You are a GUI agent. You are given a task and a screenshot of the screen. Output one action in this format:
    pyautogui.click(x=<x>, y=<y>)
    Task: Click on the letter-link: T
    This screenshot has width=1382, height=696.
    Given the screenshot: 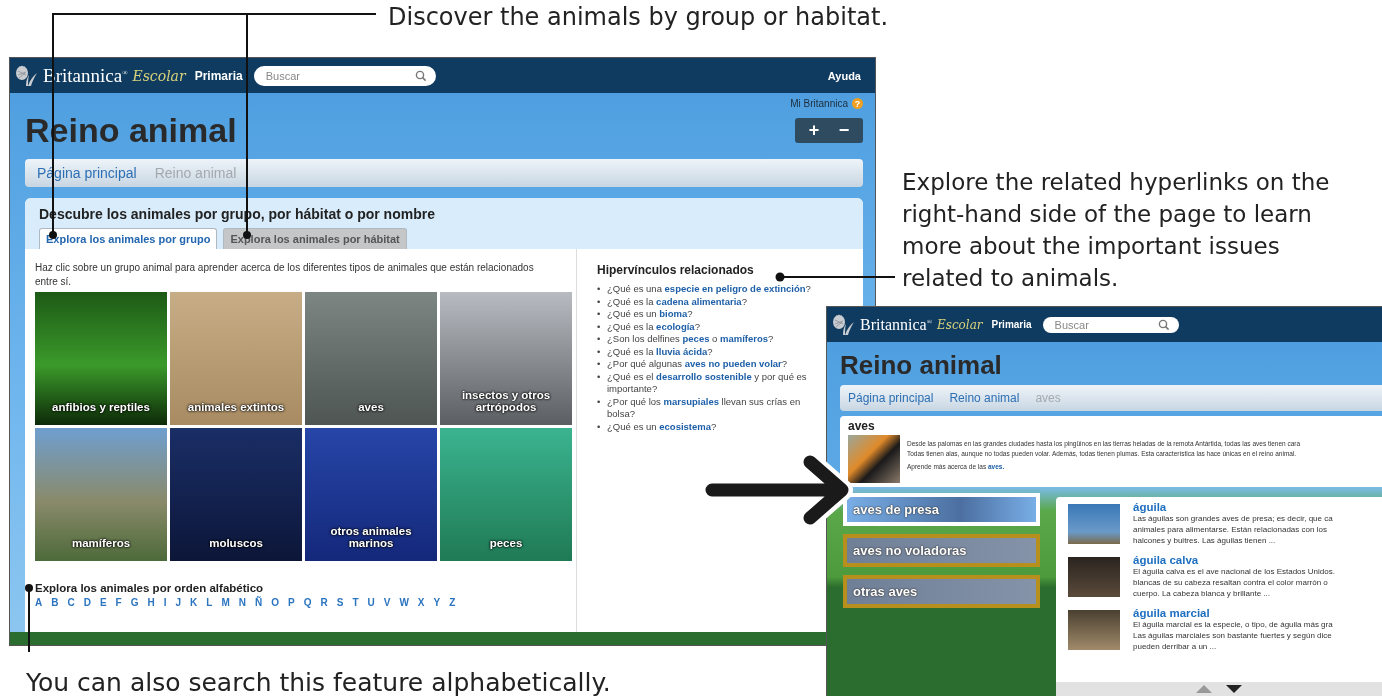 What is the action you would take?
    pyautogui.click(x=355, y=602)
    